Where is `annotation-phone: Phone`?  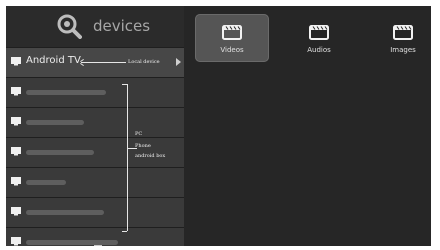
annotation-phone: Phone is located at coordinates (143, 146).